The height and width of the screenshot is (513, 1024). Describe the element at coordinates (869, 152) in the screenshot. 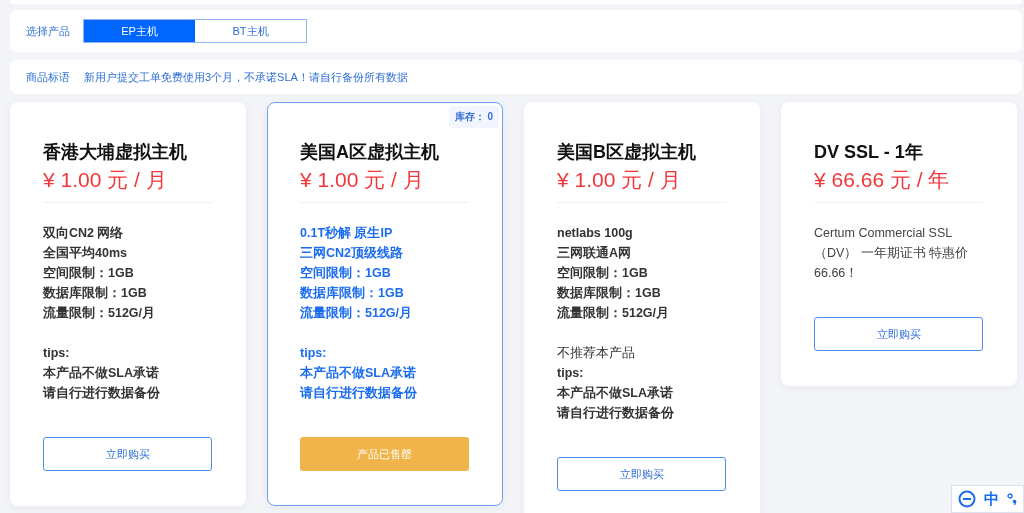

I see `product-title: DV SSL - 1年` at that location.